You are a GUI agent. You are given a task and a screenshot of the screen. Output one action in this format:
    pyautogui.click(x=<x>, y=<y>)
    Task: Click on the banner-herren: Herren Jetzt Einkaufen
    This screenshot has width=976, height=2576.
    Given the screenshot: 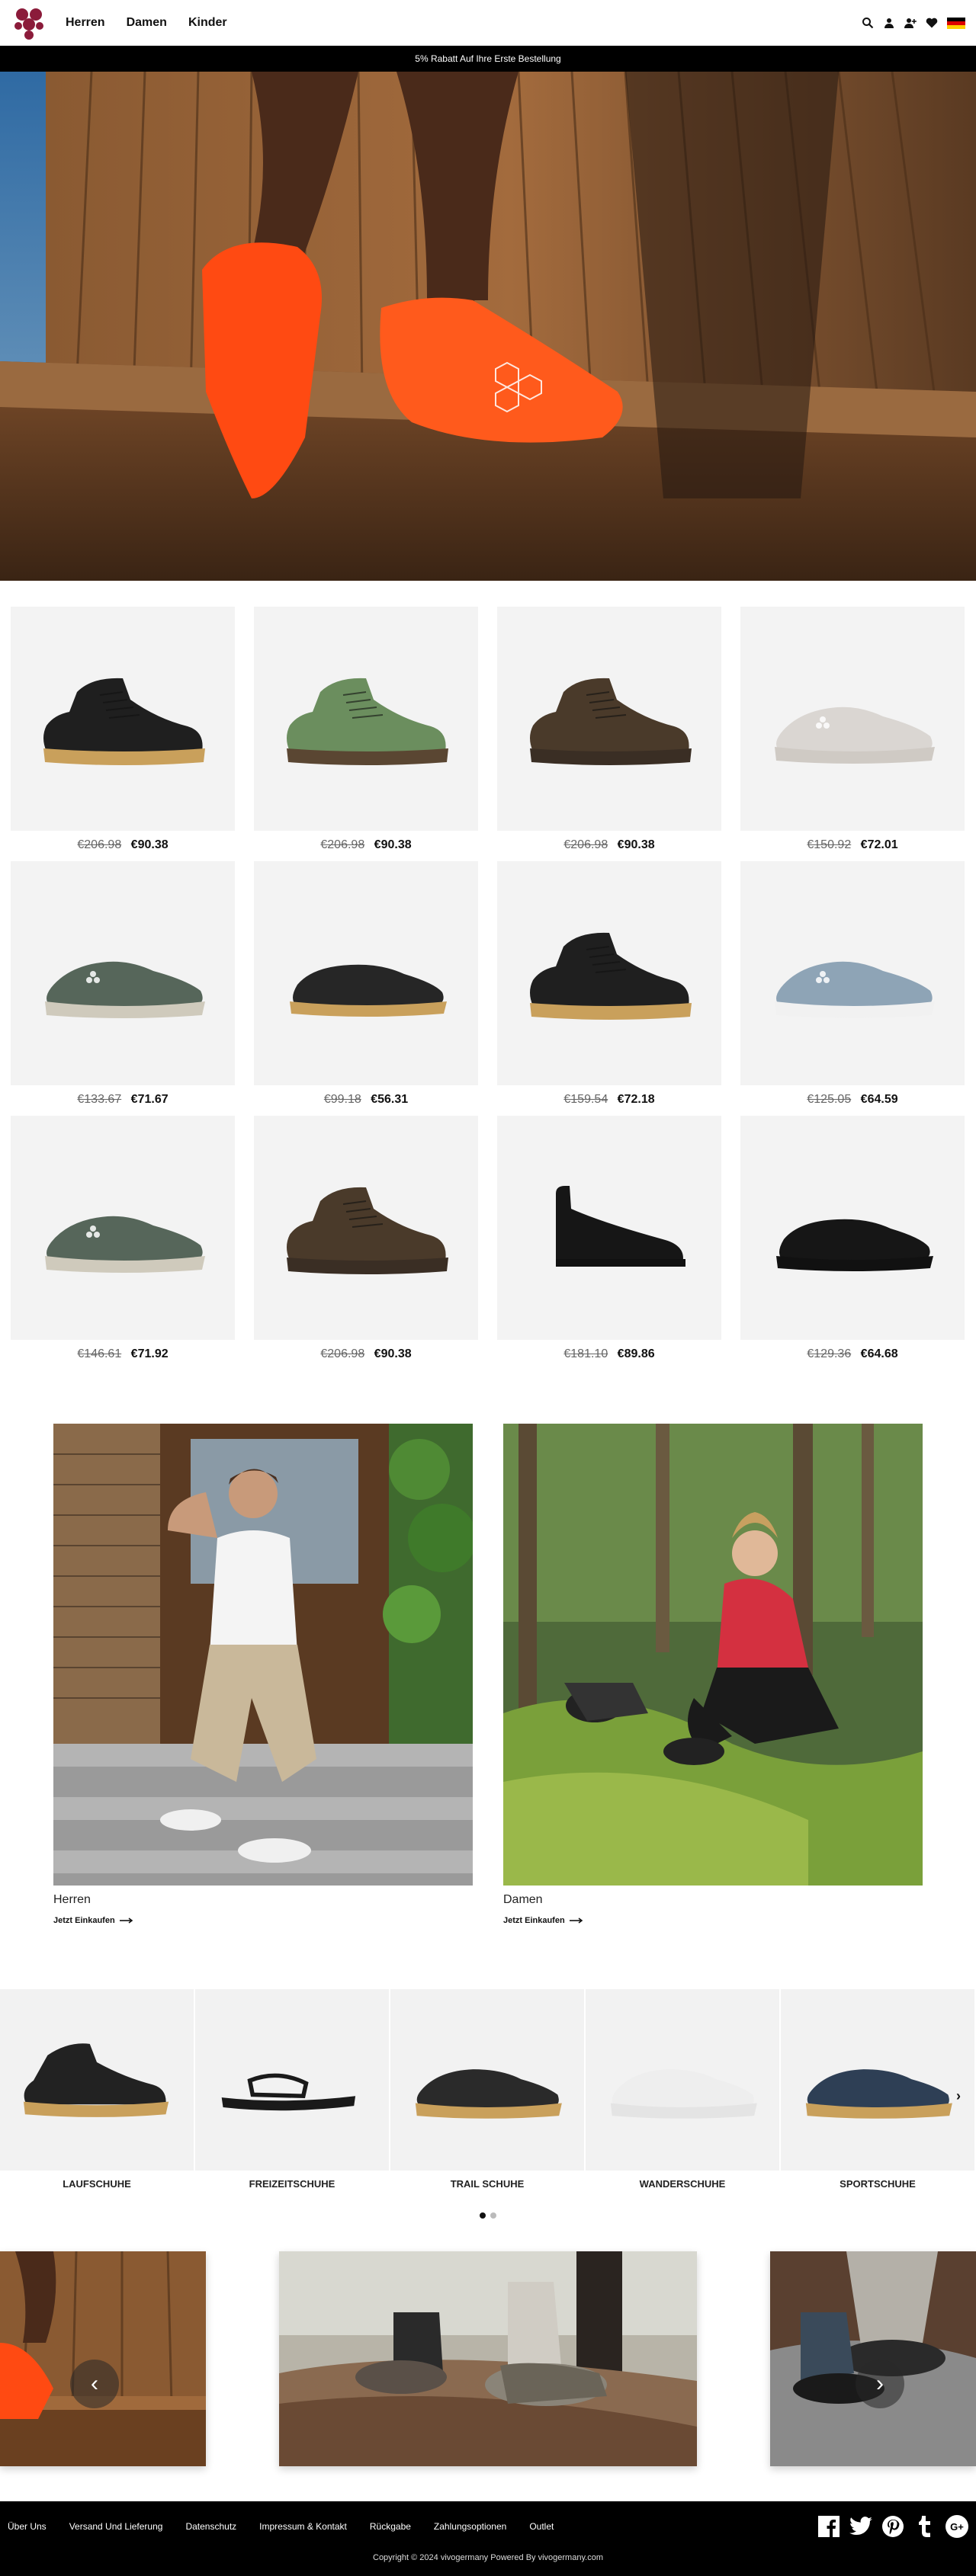 What is the action you would take?
    pyautogui.click(x=263, y=1674)
    